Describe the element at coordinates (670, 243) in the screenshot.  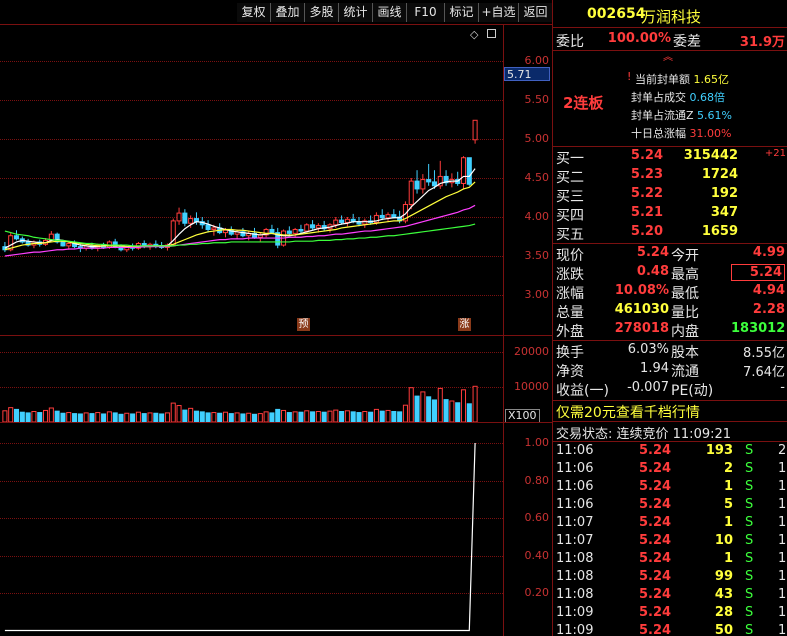
I see `divider` at that location.